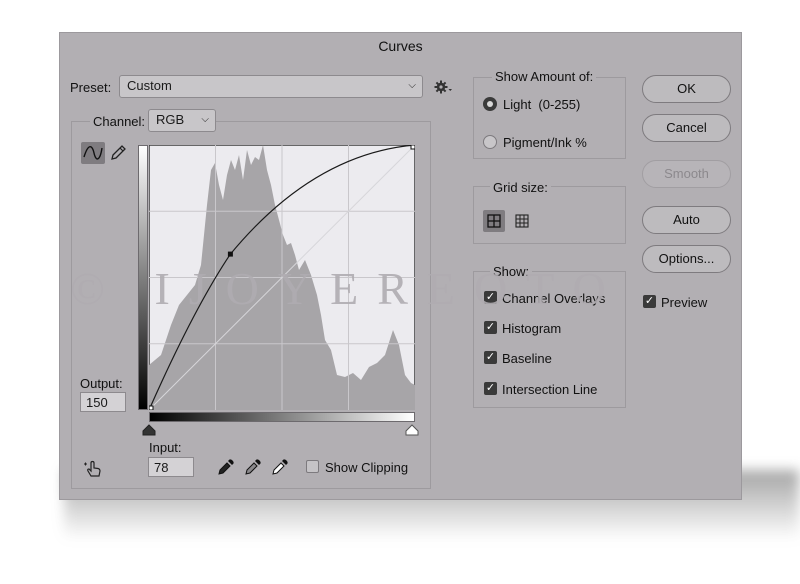 The image size is (800, 584). I want to click on preset-value: Custom, so click(149, 85).